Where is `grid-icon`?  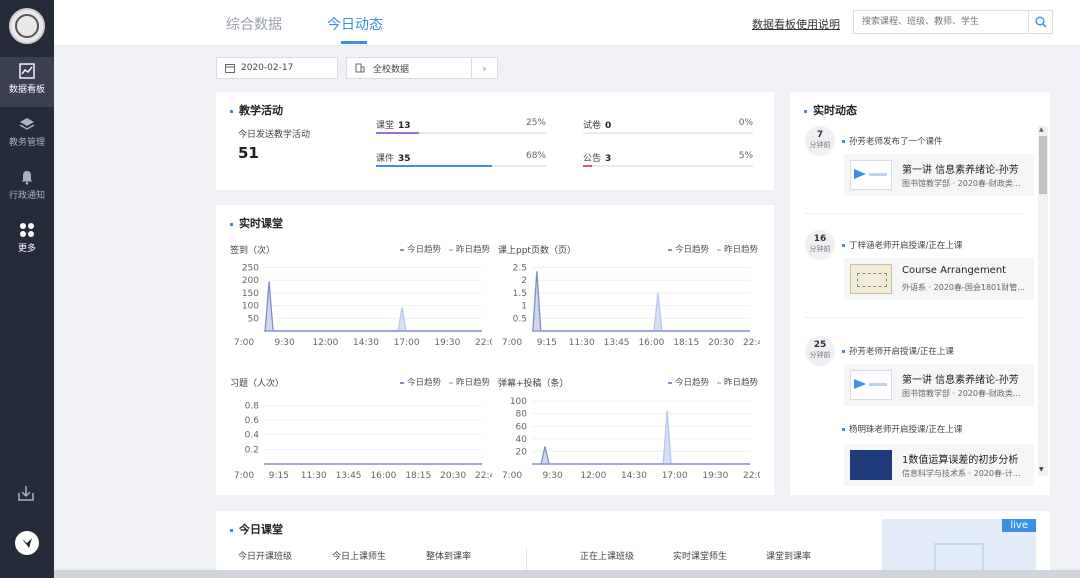 grid-icon is located at coordinates (27, 230).